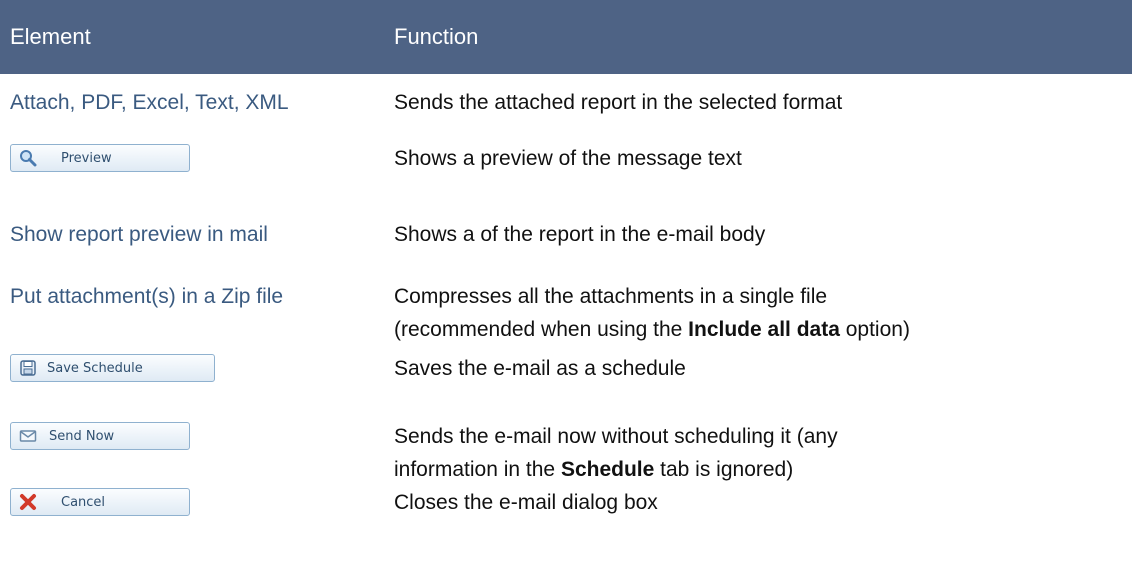 Image resolution: width=1132 pixels, height=582 pixels. Describe the element at coordinates (607, 469) in the screenshot. I see `schedule-tab-term: Schedule` at that location.